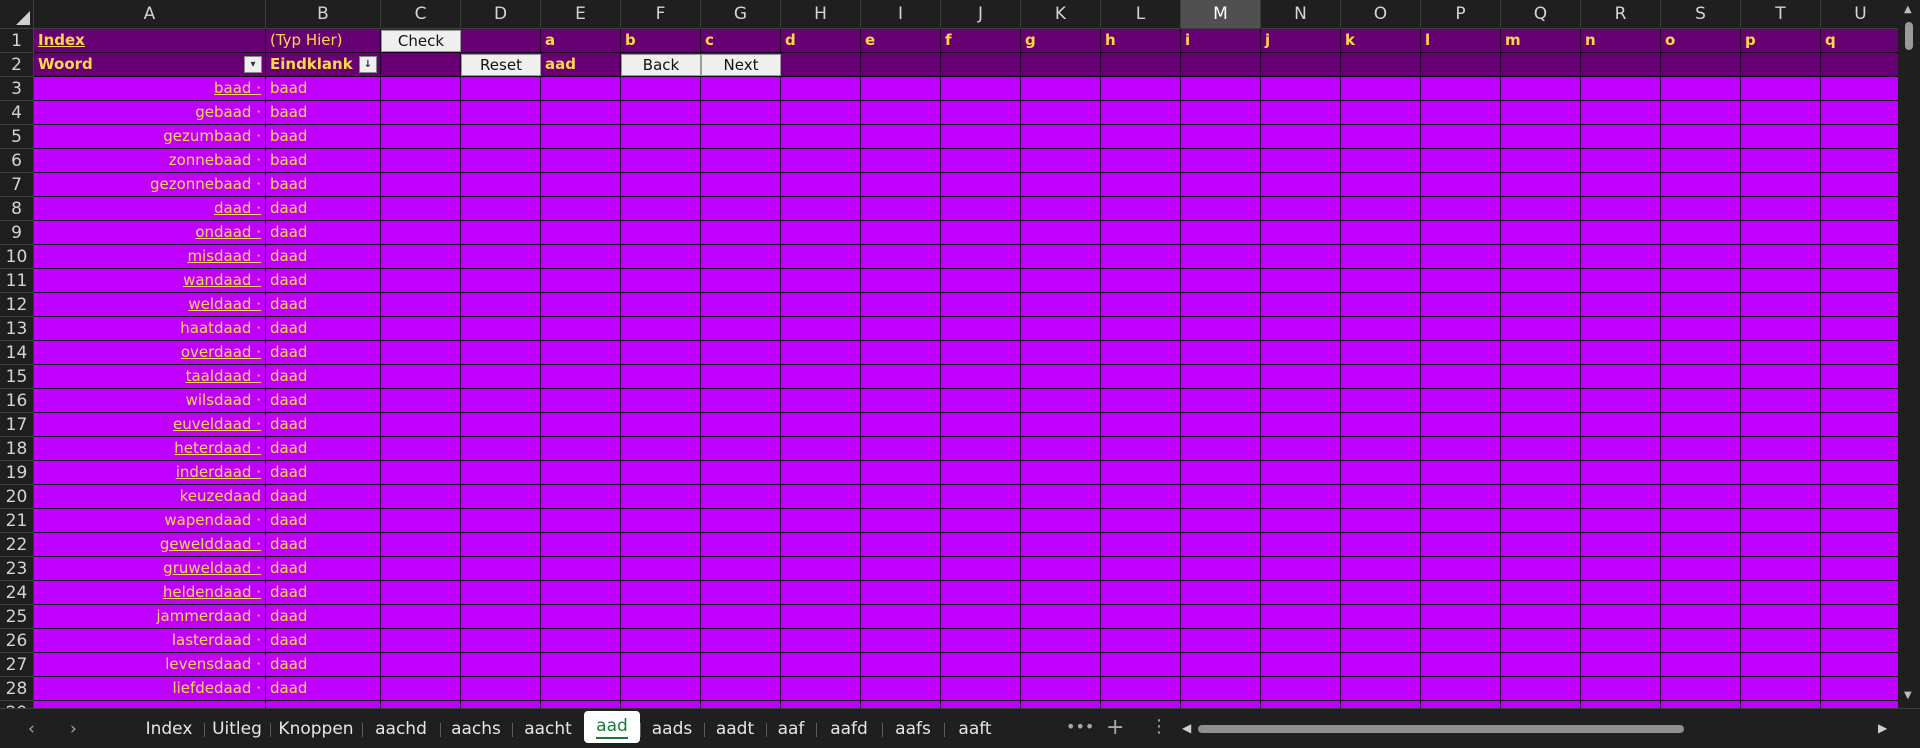 The width and height of the screenshot is (1920, 748). I want to click on scroll-left-arrow-icon: ◀, so click(1186, 728).